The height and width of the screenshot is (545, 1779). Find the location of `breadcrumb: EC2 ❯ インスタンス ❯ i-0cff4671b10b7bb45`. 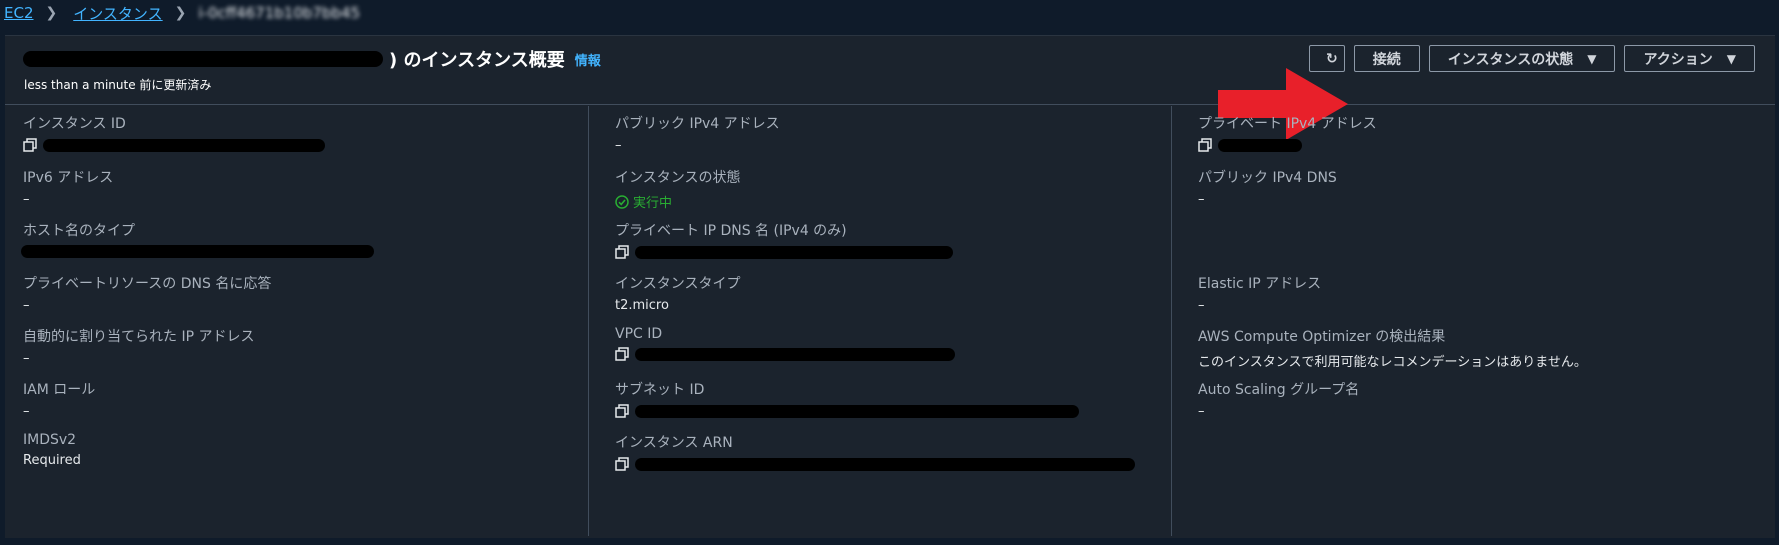

breadcrumb: EC2 ❯ インスタンス ❯ i-0cff4671b10b7bb45 is located at coordinates (180, 13).